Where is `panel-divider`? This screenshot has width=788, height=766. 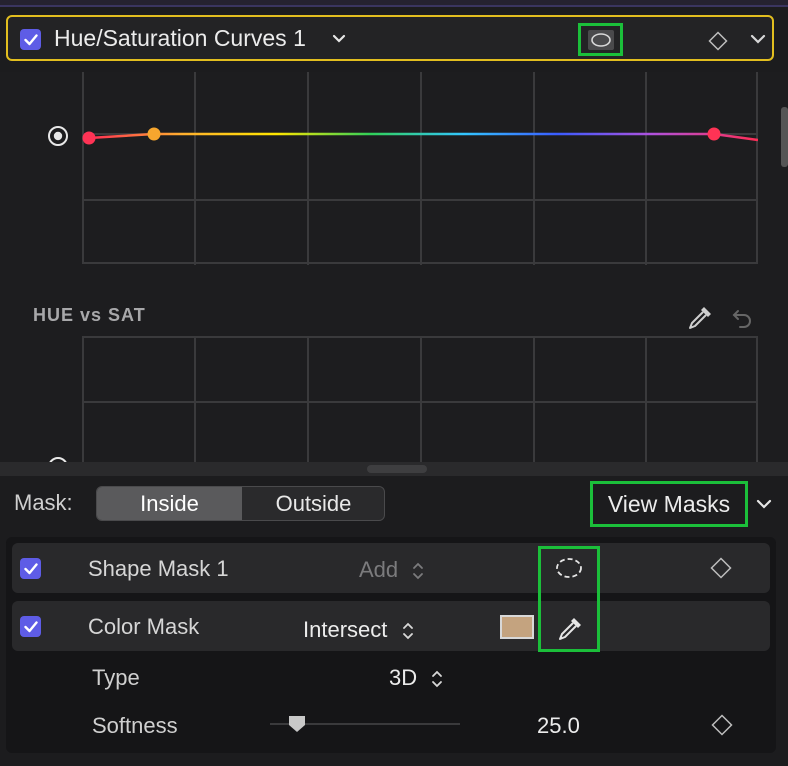
panel-divider is located at coordinates (394, 469).